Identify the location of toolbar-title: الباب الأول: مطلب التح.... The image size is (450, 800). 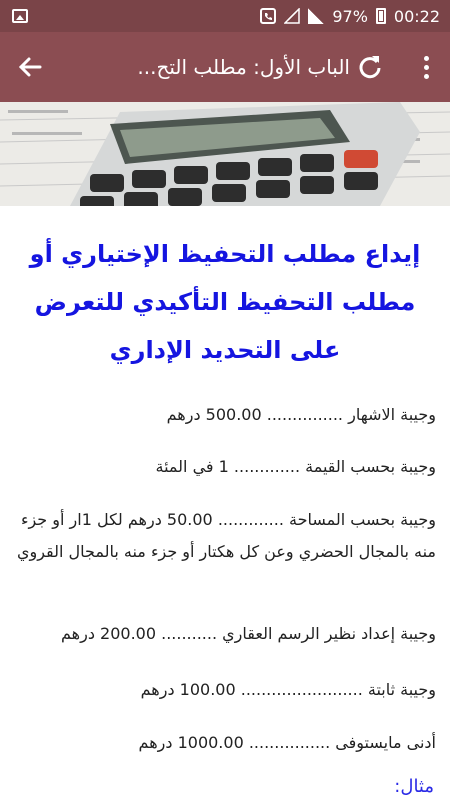
(243, 67).